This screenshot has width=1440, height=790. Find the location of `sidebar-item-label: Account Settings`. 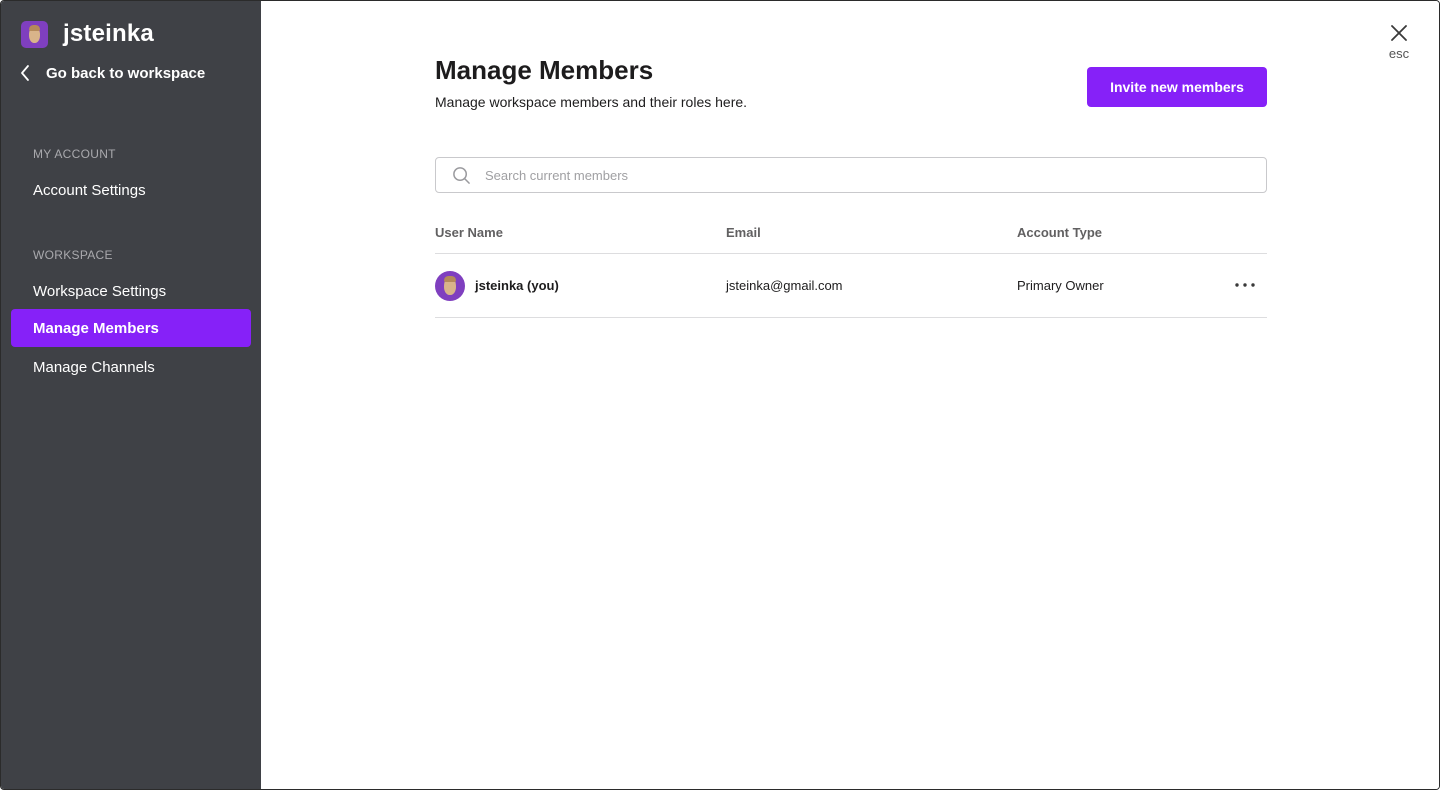

sidebar-item-label: Account Settings is located at coordinates (89, 190).